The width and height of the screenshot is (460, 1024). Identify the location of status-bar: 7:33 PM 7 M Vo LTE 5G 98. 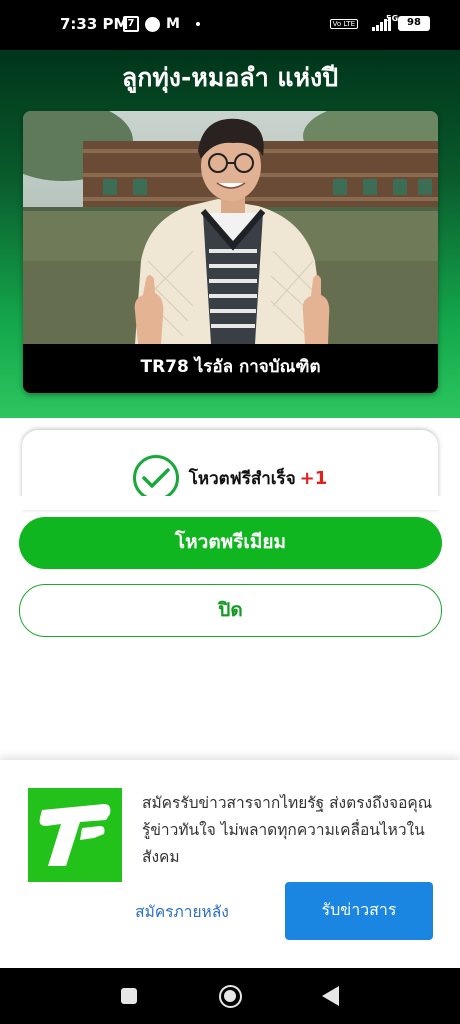
(230, 25).